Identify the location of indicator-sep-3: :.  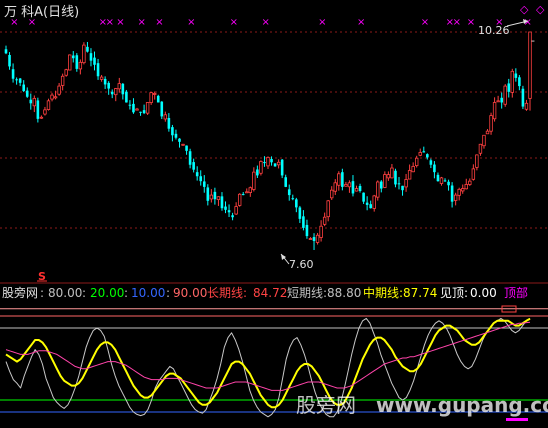
(126, 293).